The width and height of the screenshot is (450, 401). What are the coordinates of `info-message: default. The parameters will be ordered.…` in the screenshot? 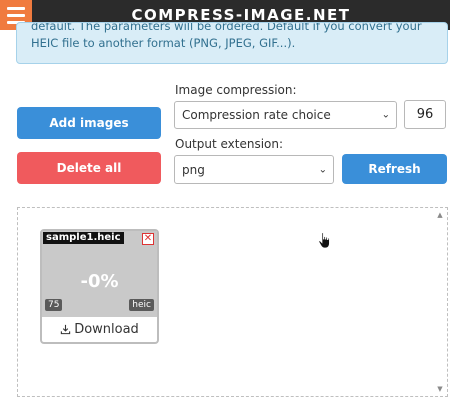 It's located at (232, 43).